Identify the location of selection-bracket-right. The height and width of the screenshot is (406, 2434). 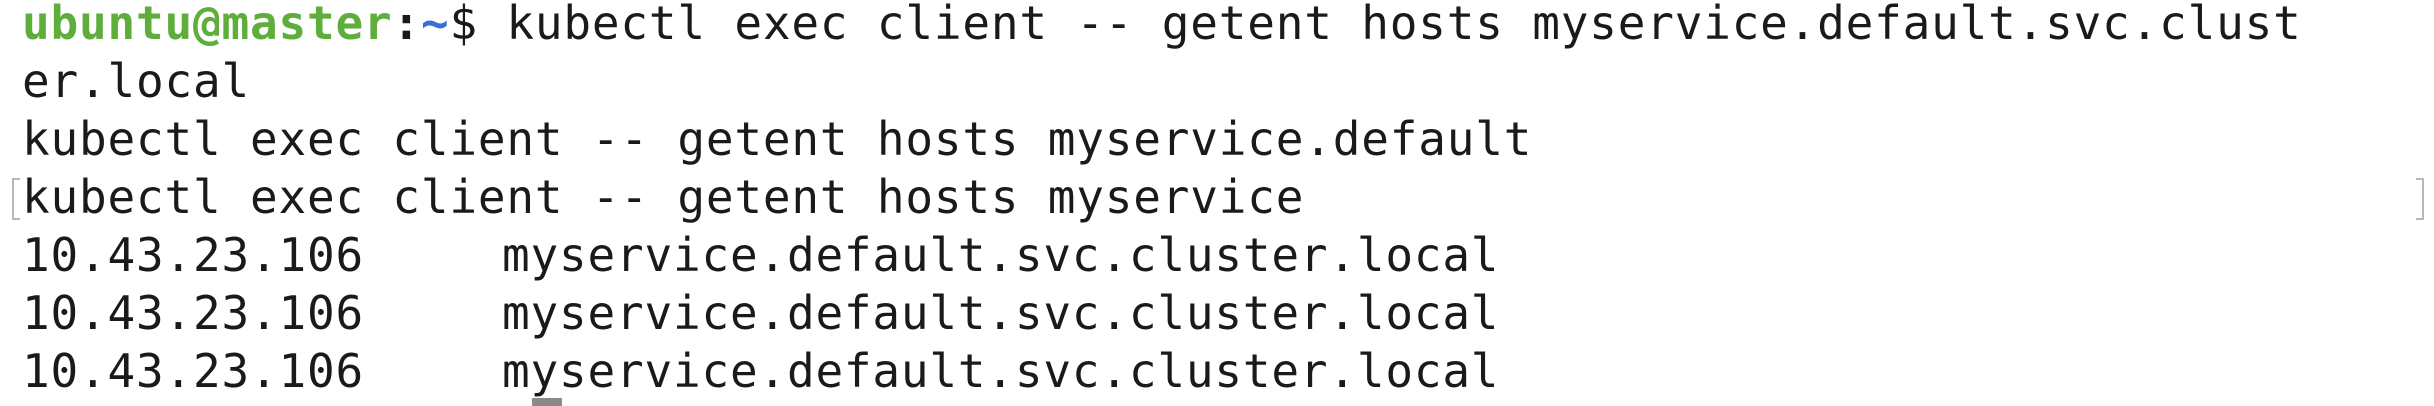
(2420, 199).